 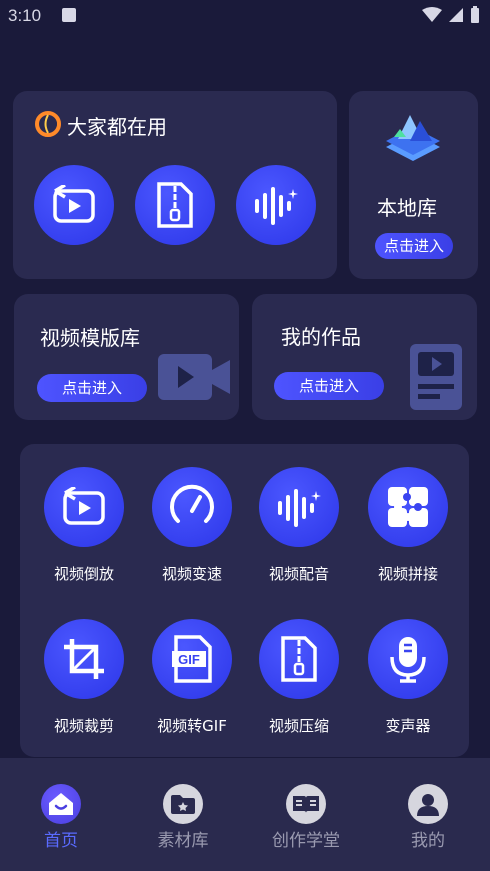 What do you see at coordinates (25, 15) in the screenshot?
I see `status-time: 3:10` at bounding box center [25, 15].